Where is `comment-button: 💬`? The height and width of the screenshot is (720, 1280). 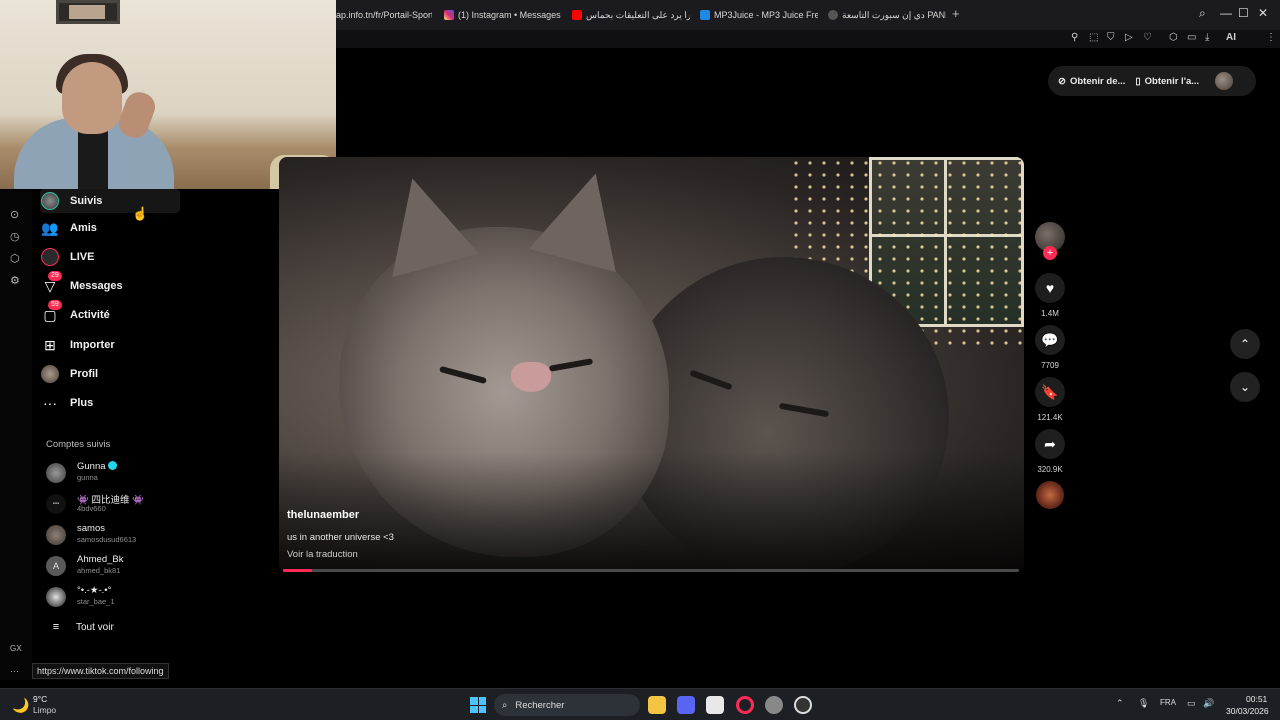 comment-button: 💬 is located at coordinates (1050, 340).